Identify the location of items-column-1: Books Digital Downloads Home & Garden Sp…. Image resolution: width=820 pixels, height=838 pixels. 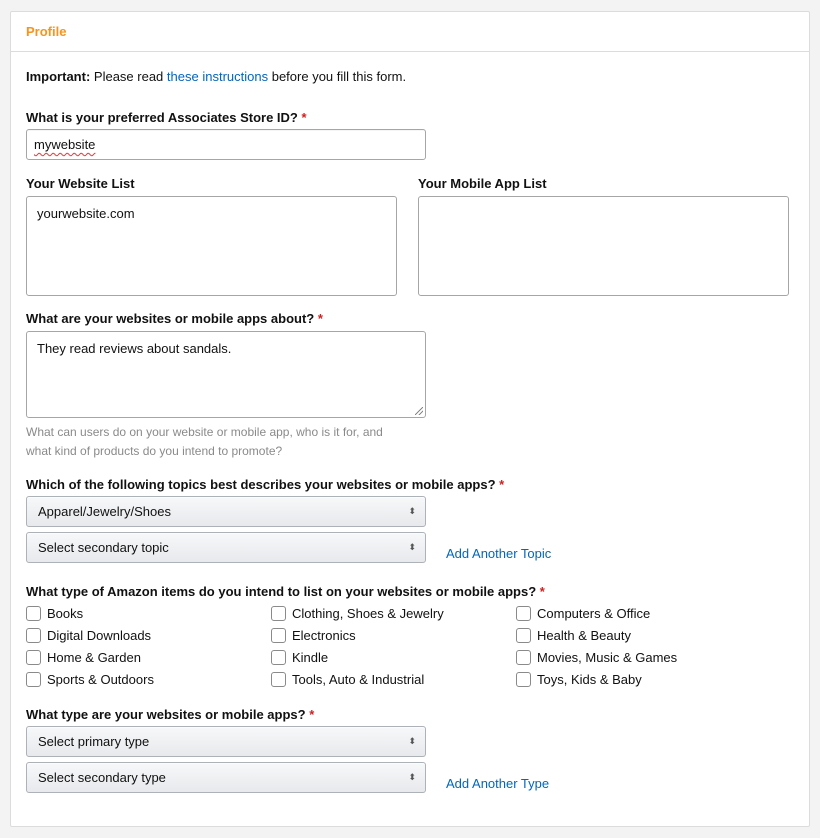
(90, 646).